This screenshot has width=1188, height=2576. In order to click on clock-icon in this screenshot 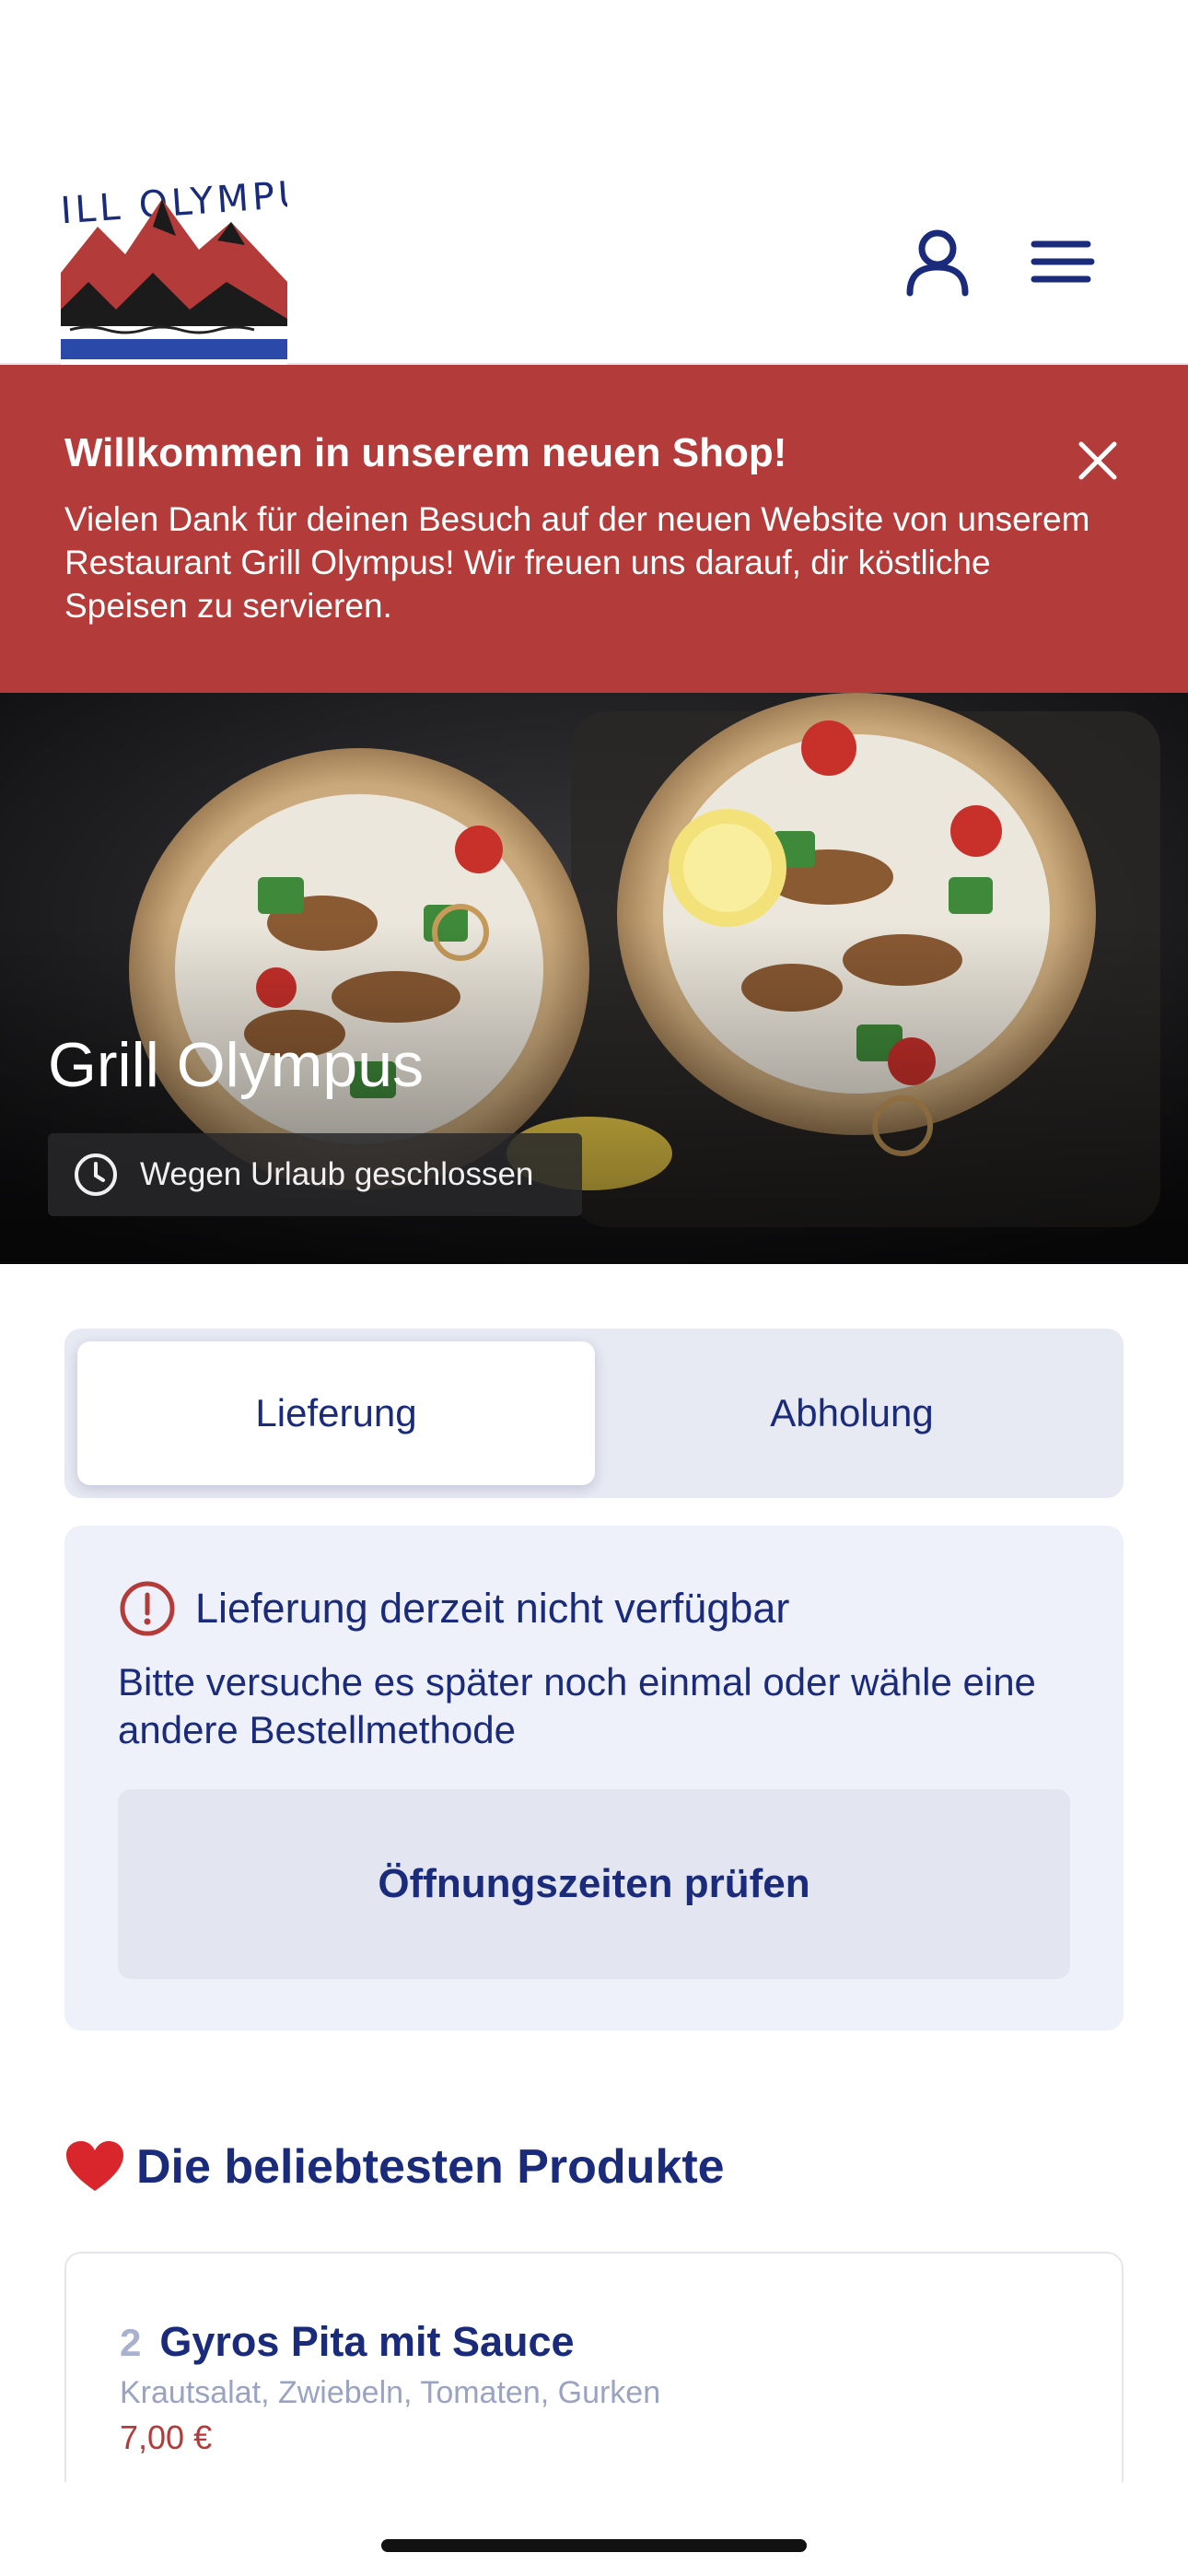, I will do `click(96, 1174)`.